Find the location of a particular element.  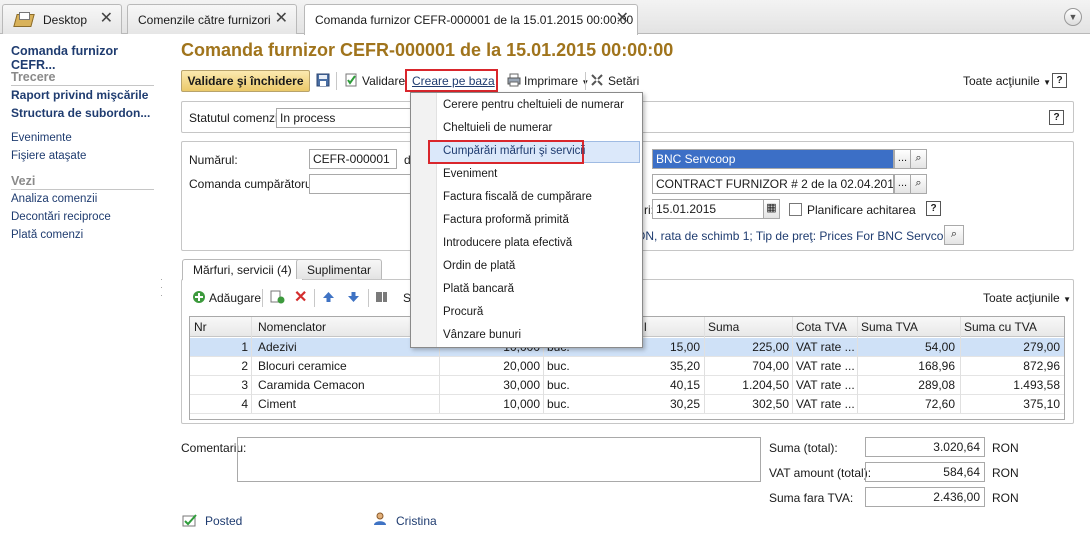

print-button-label: Imprimare is located at coordinates (551, 81).